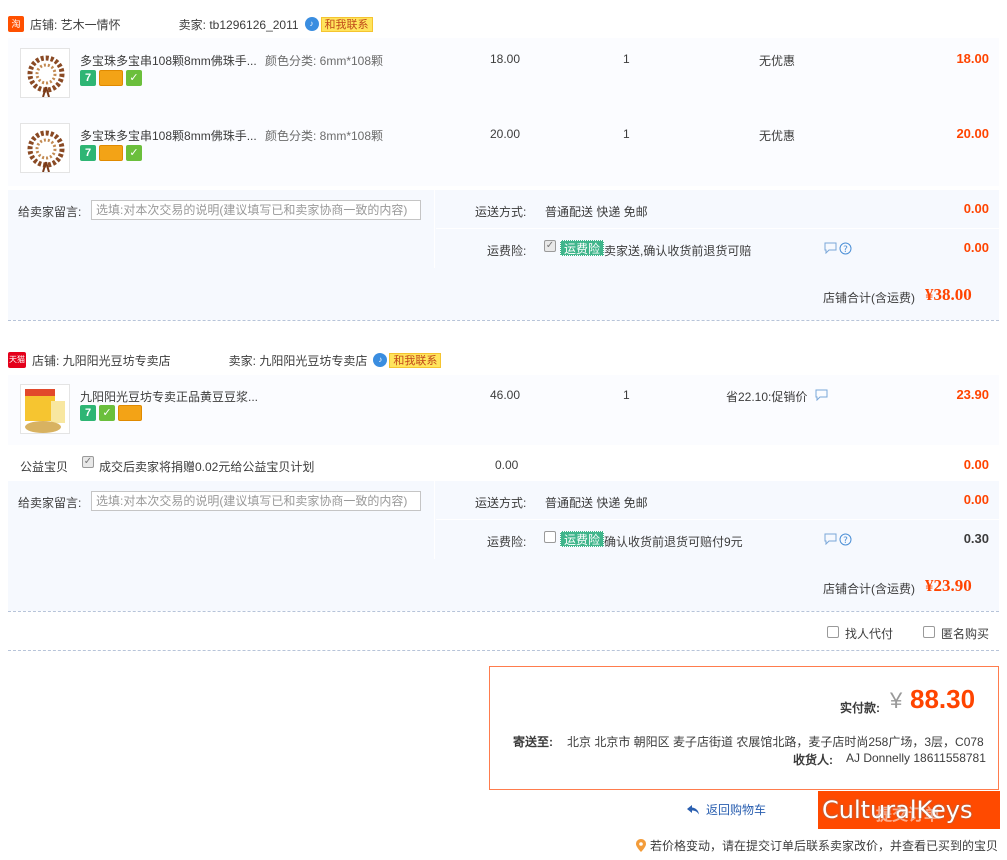 The width and height of the screenshot is (1007, 860). What do you see at coordinates (948, 585) in the screenshot?
I see `shop-total: ¥23.90` at bounding box center [948, 585].